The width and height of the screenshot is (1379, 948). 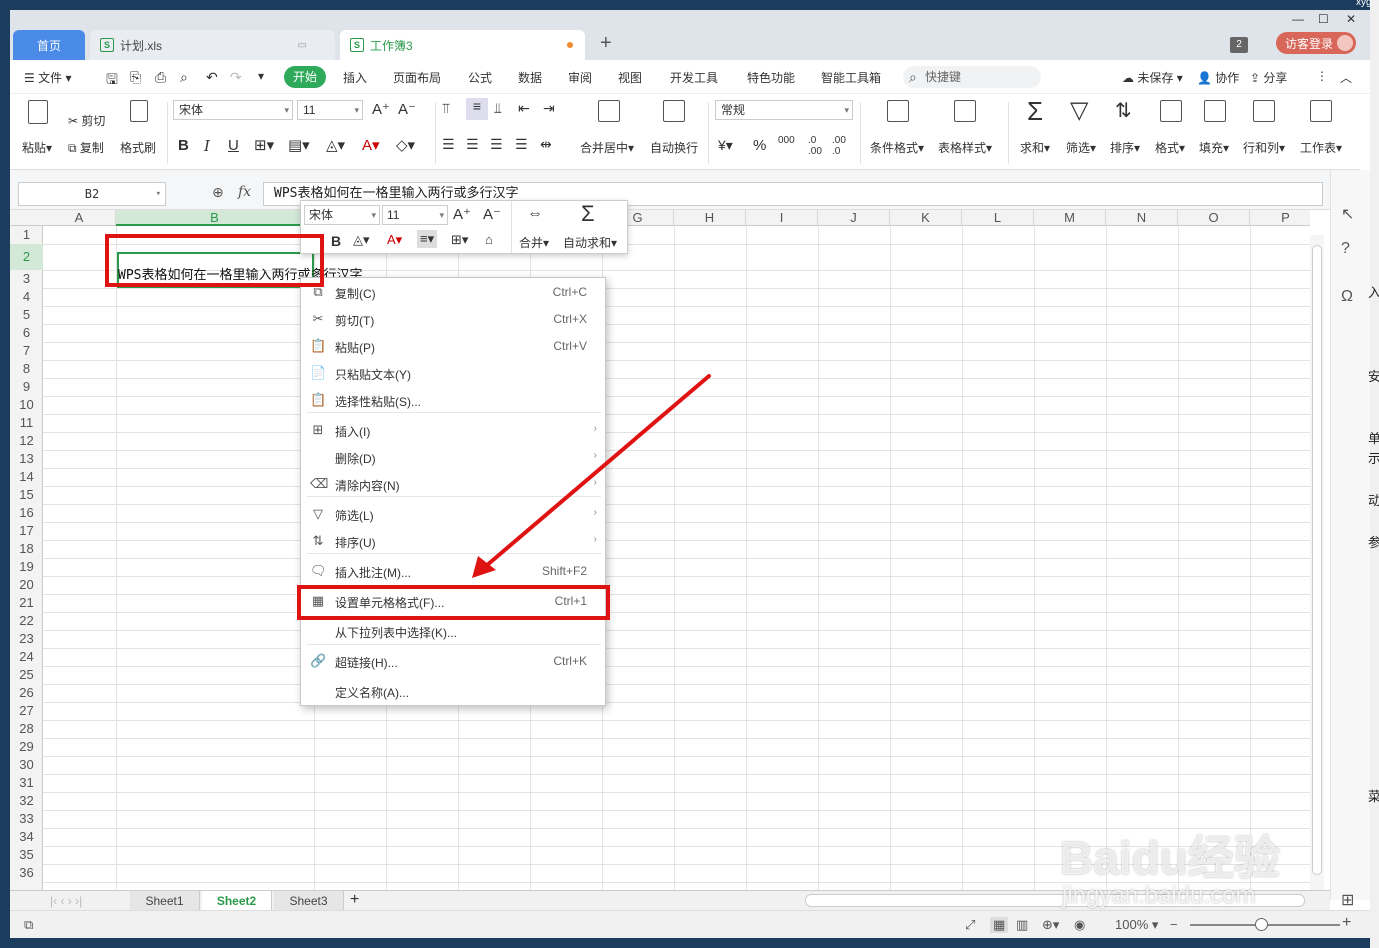 What do you see at coordinates (26, 423) in the screenshot?
I see `row-header-11: 11` at bounding box center [26, 423].